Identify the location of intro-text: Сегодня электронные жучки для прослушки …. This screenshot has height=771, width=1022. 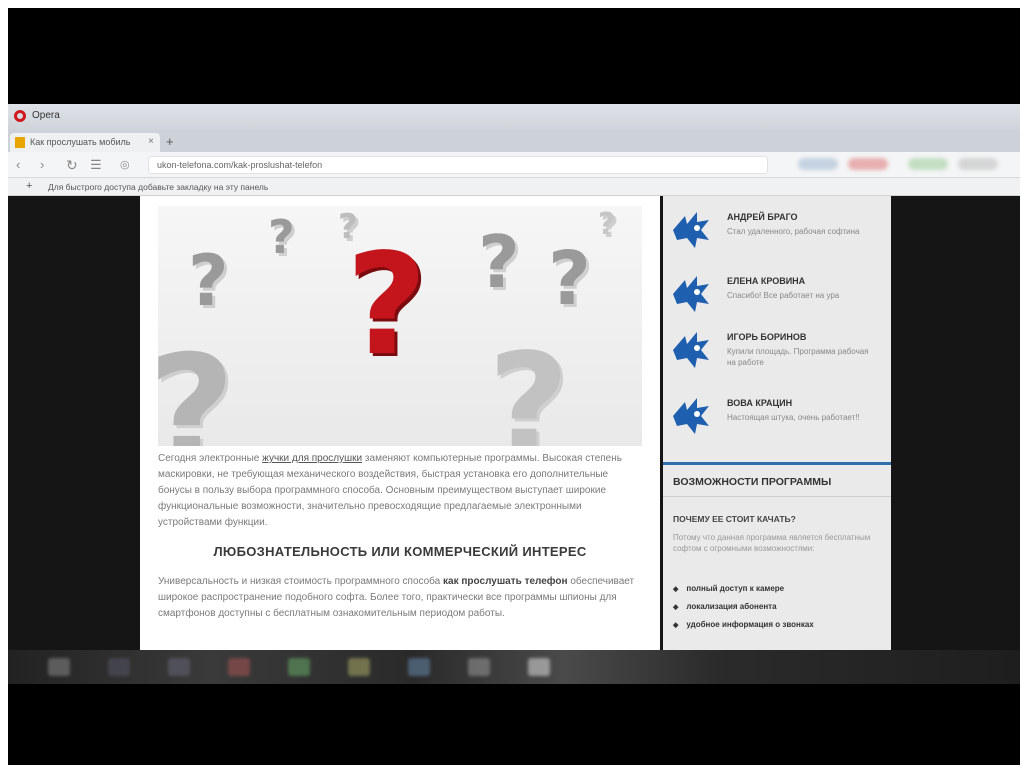
(390, 490).